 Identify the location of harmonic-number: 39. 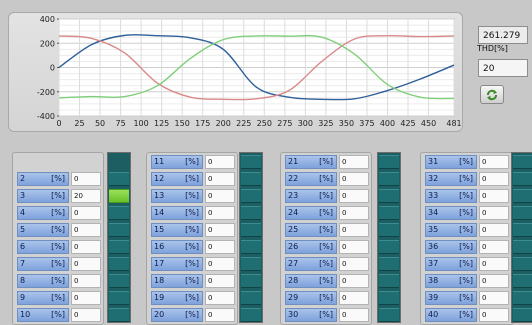
(433, 297).